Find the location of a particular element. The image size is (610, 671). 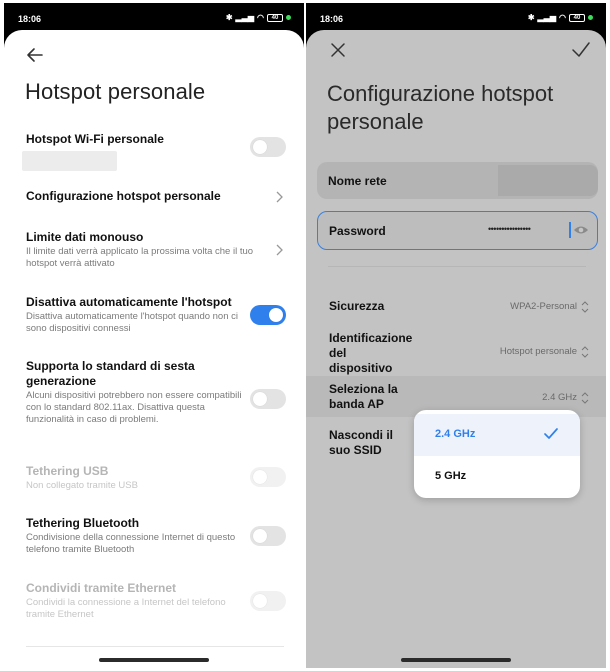

band-select-popup: 2.4 GHz 5 GHz is located at coordinates (497, 454).